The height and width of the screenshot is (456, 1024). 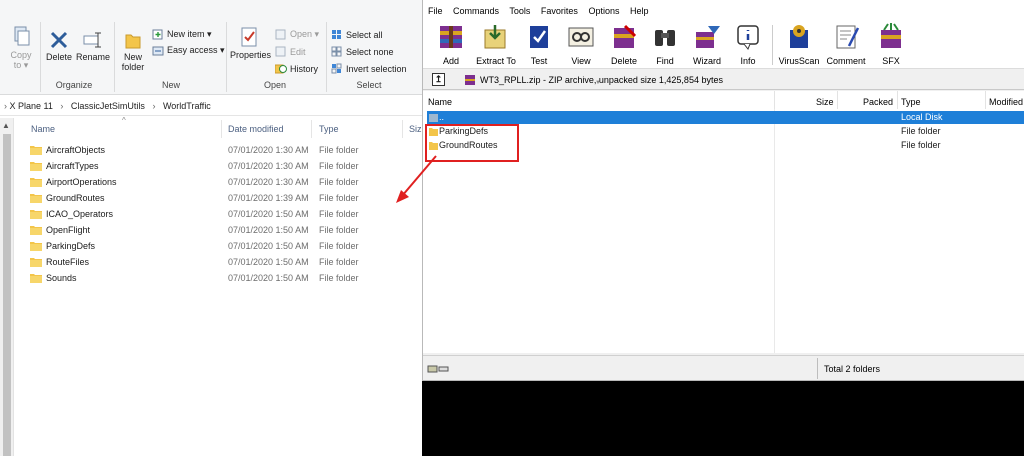 What do you see at coordinates (250, 43) in the screenshot?
I see `properties-button: Properties` at bounding box center [250, 43].